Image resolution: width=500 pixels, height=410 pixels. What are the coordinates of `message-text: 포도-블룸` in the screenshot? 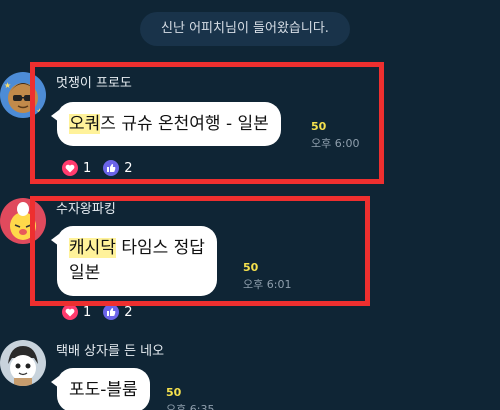 It's located at (103, 390).